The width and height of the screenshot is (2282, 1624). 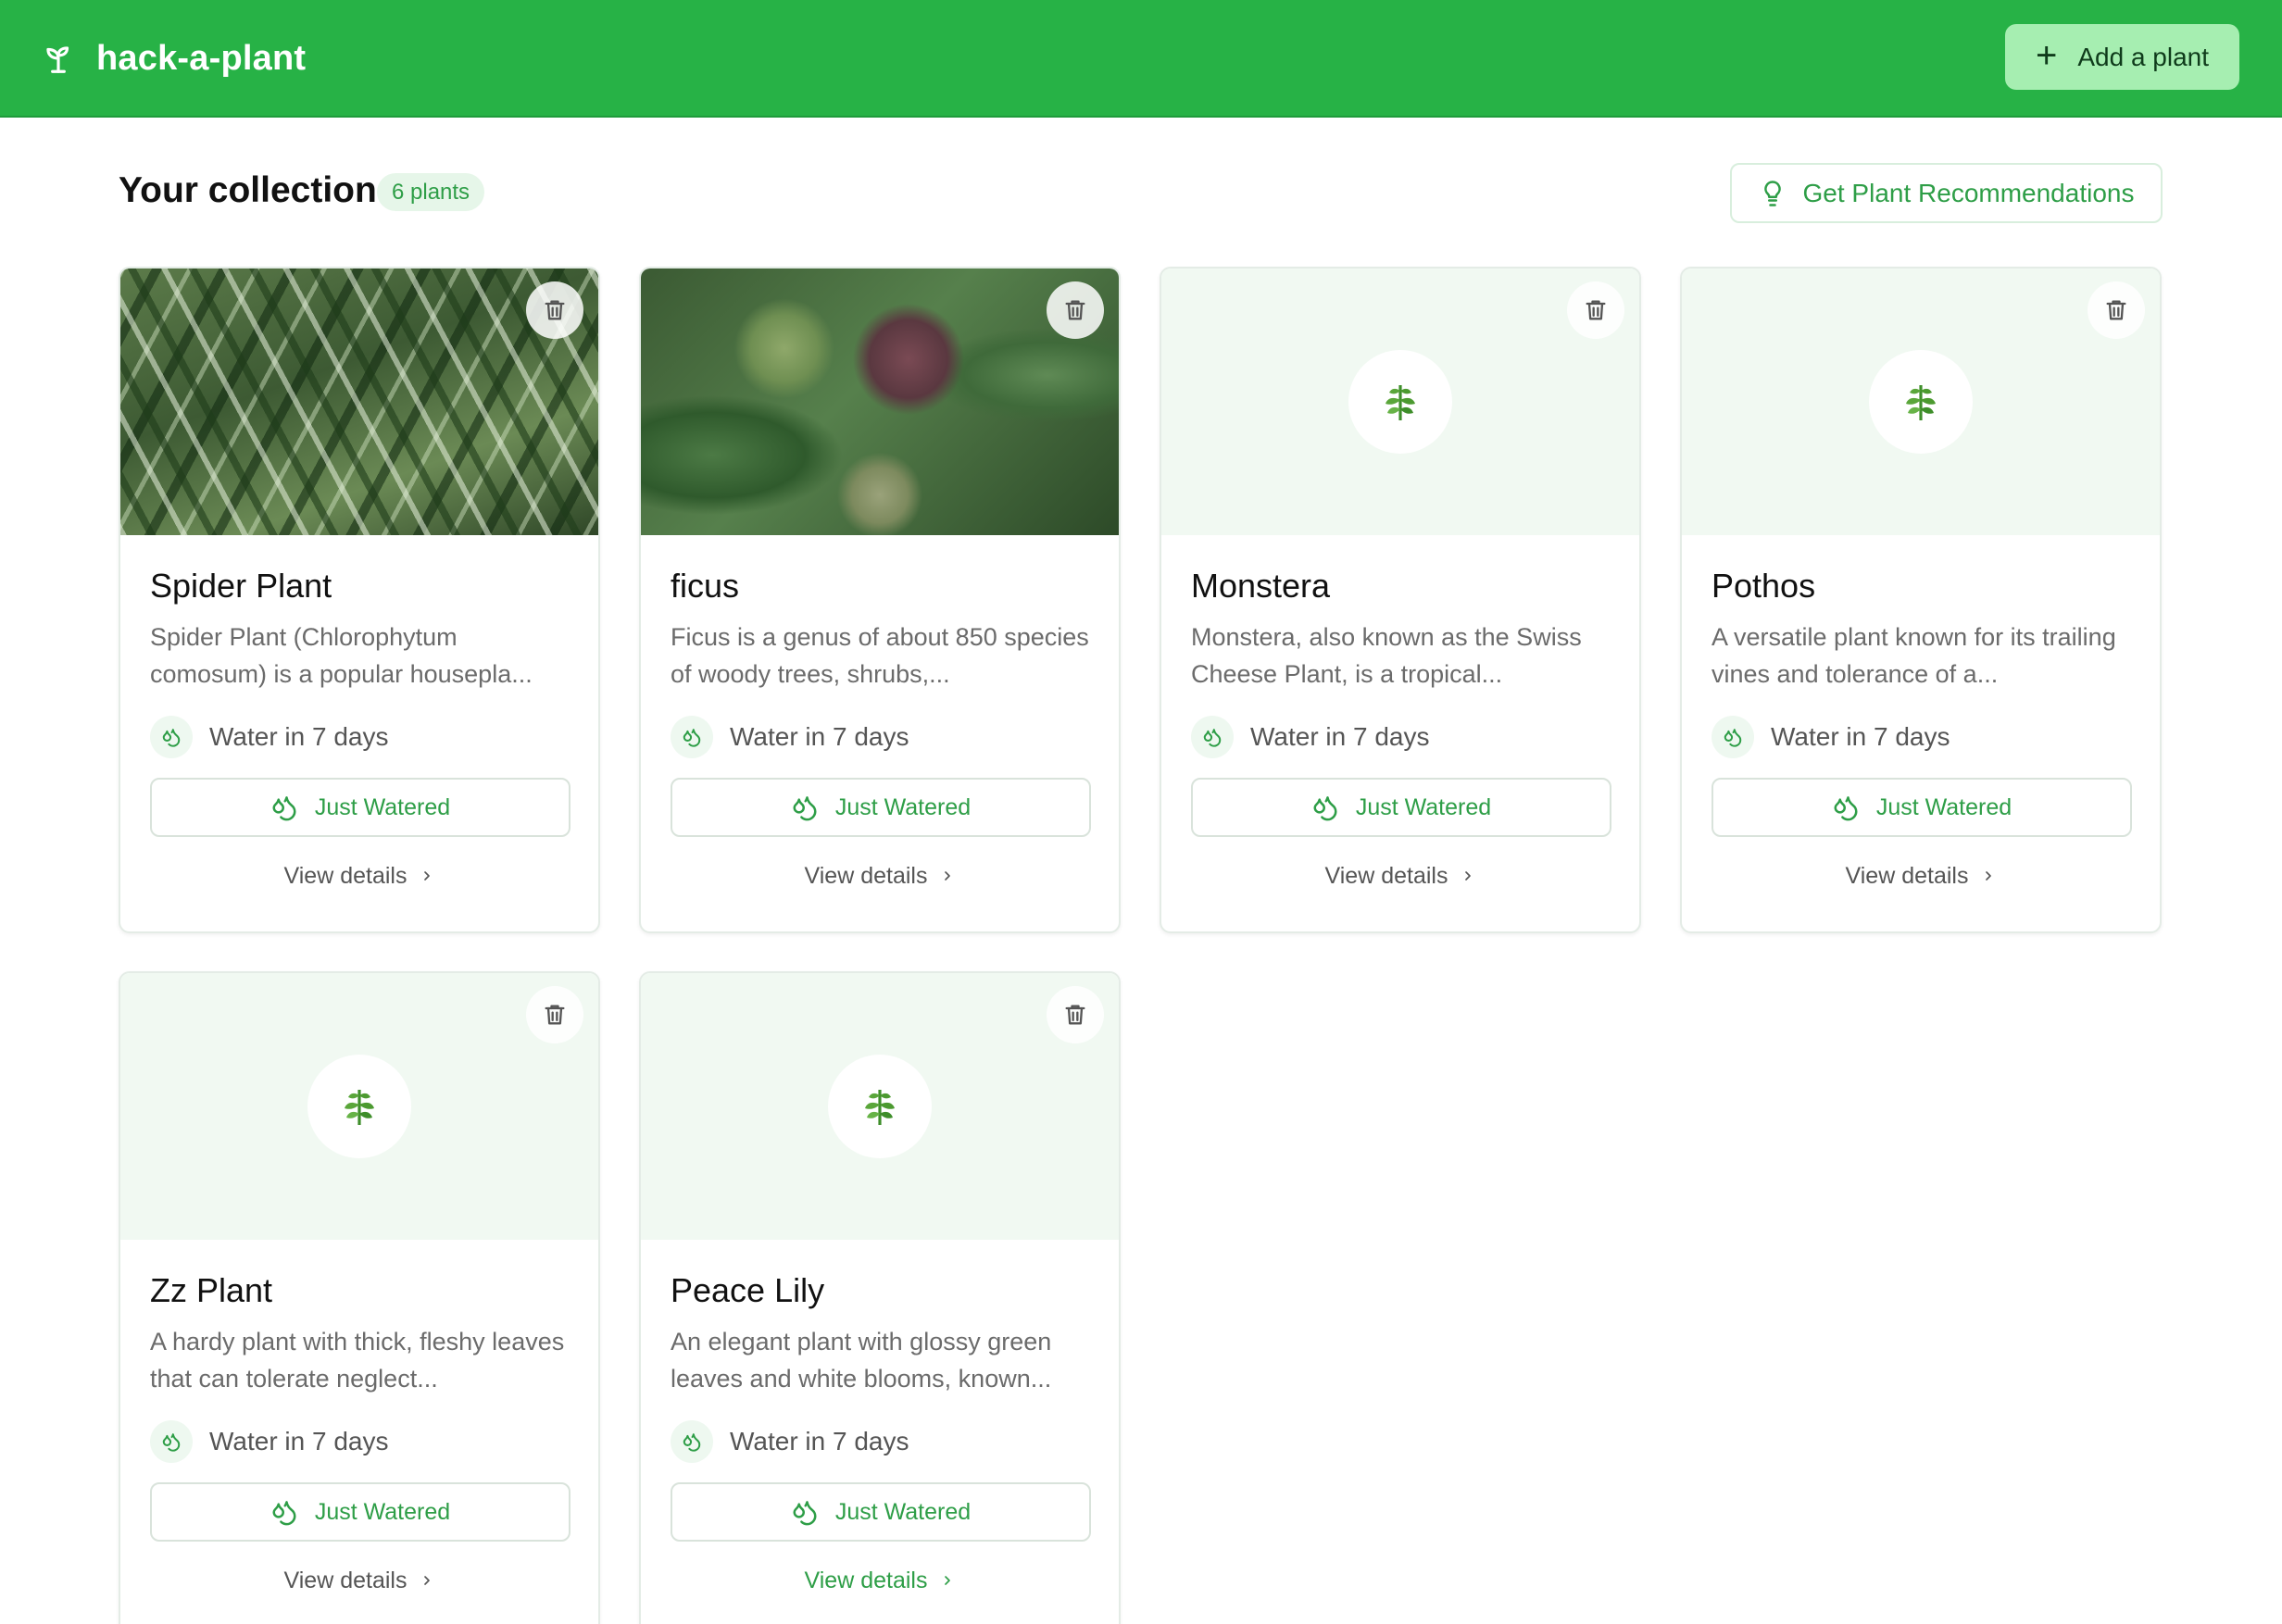 What do you see at coordinates (2046, 55) in the screenshot?
I see `plus-icon: +` at bounding box center [2046, 55].